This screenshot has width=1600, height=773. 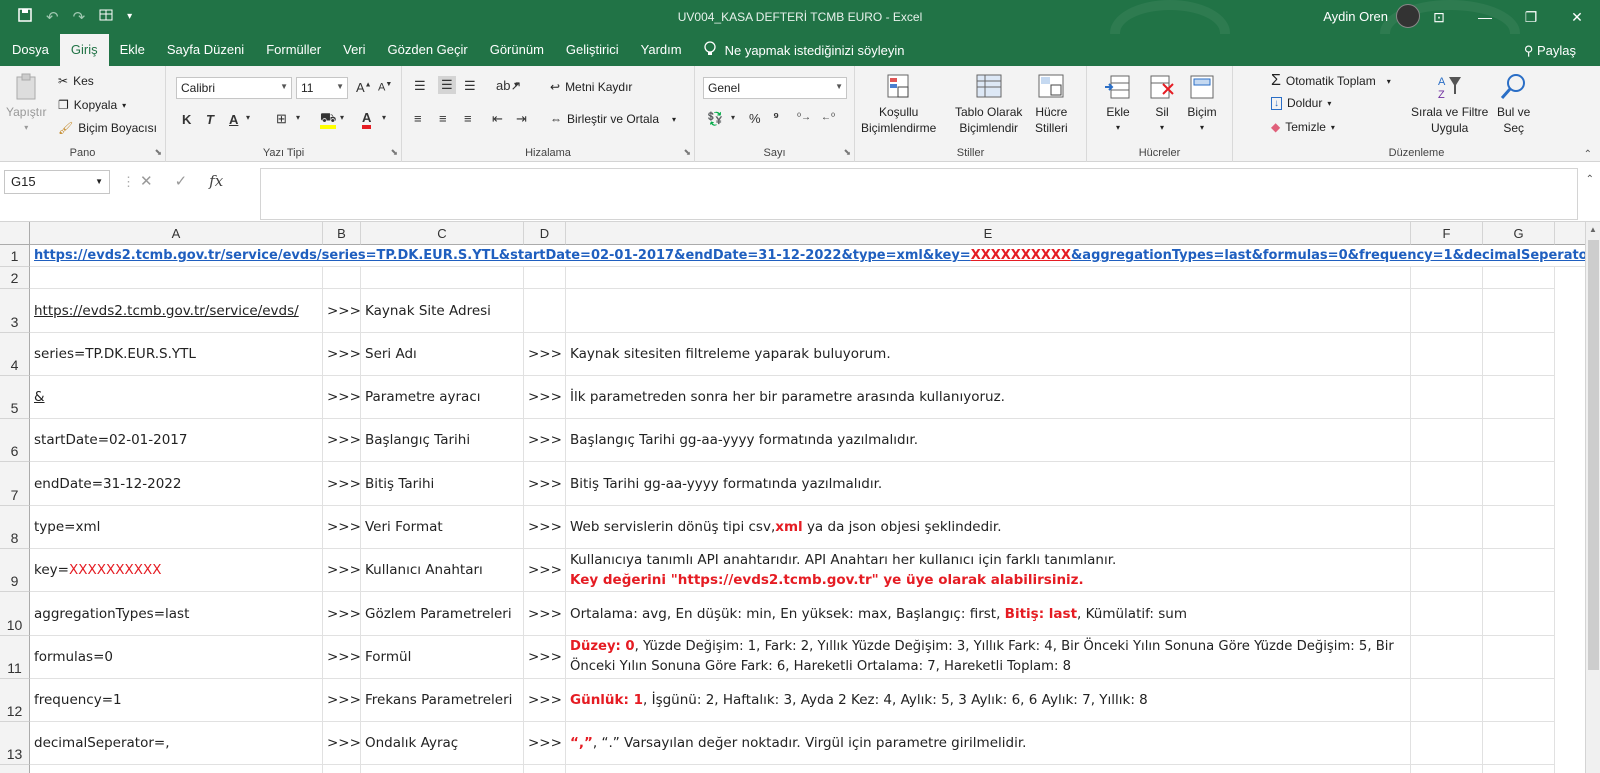 What do you see at coordinates (442, 657) in the screenshot?
I see `cell-c11: Formül` at bounding box center [442, 657].